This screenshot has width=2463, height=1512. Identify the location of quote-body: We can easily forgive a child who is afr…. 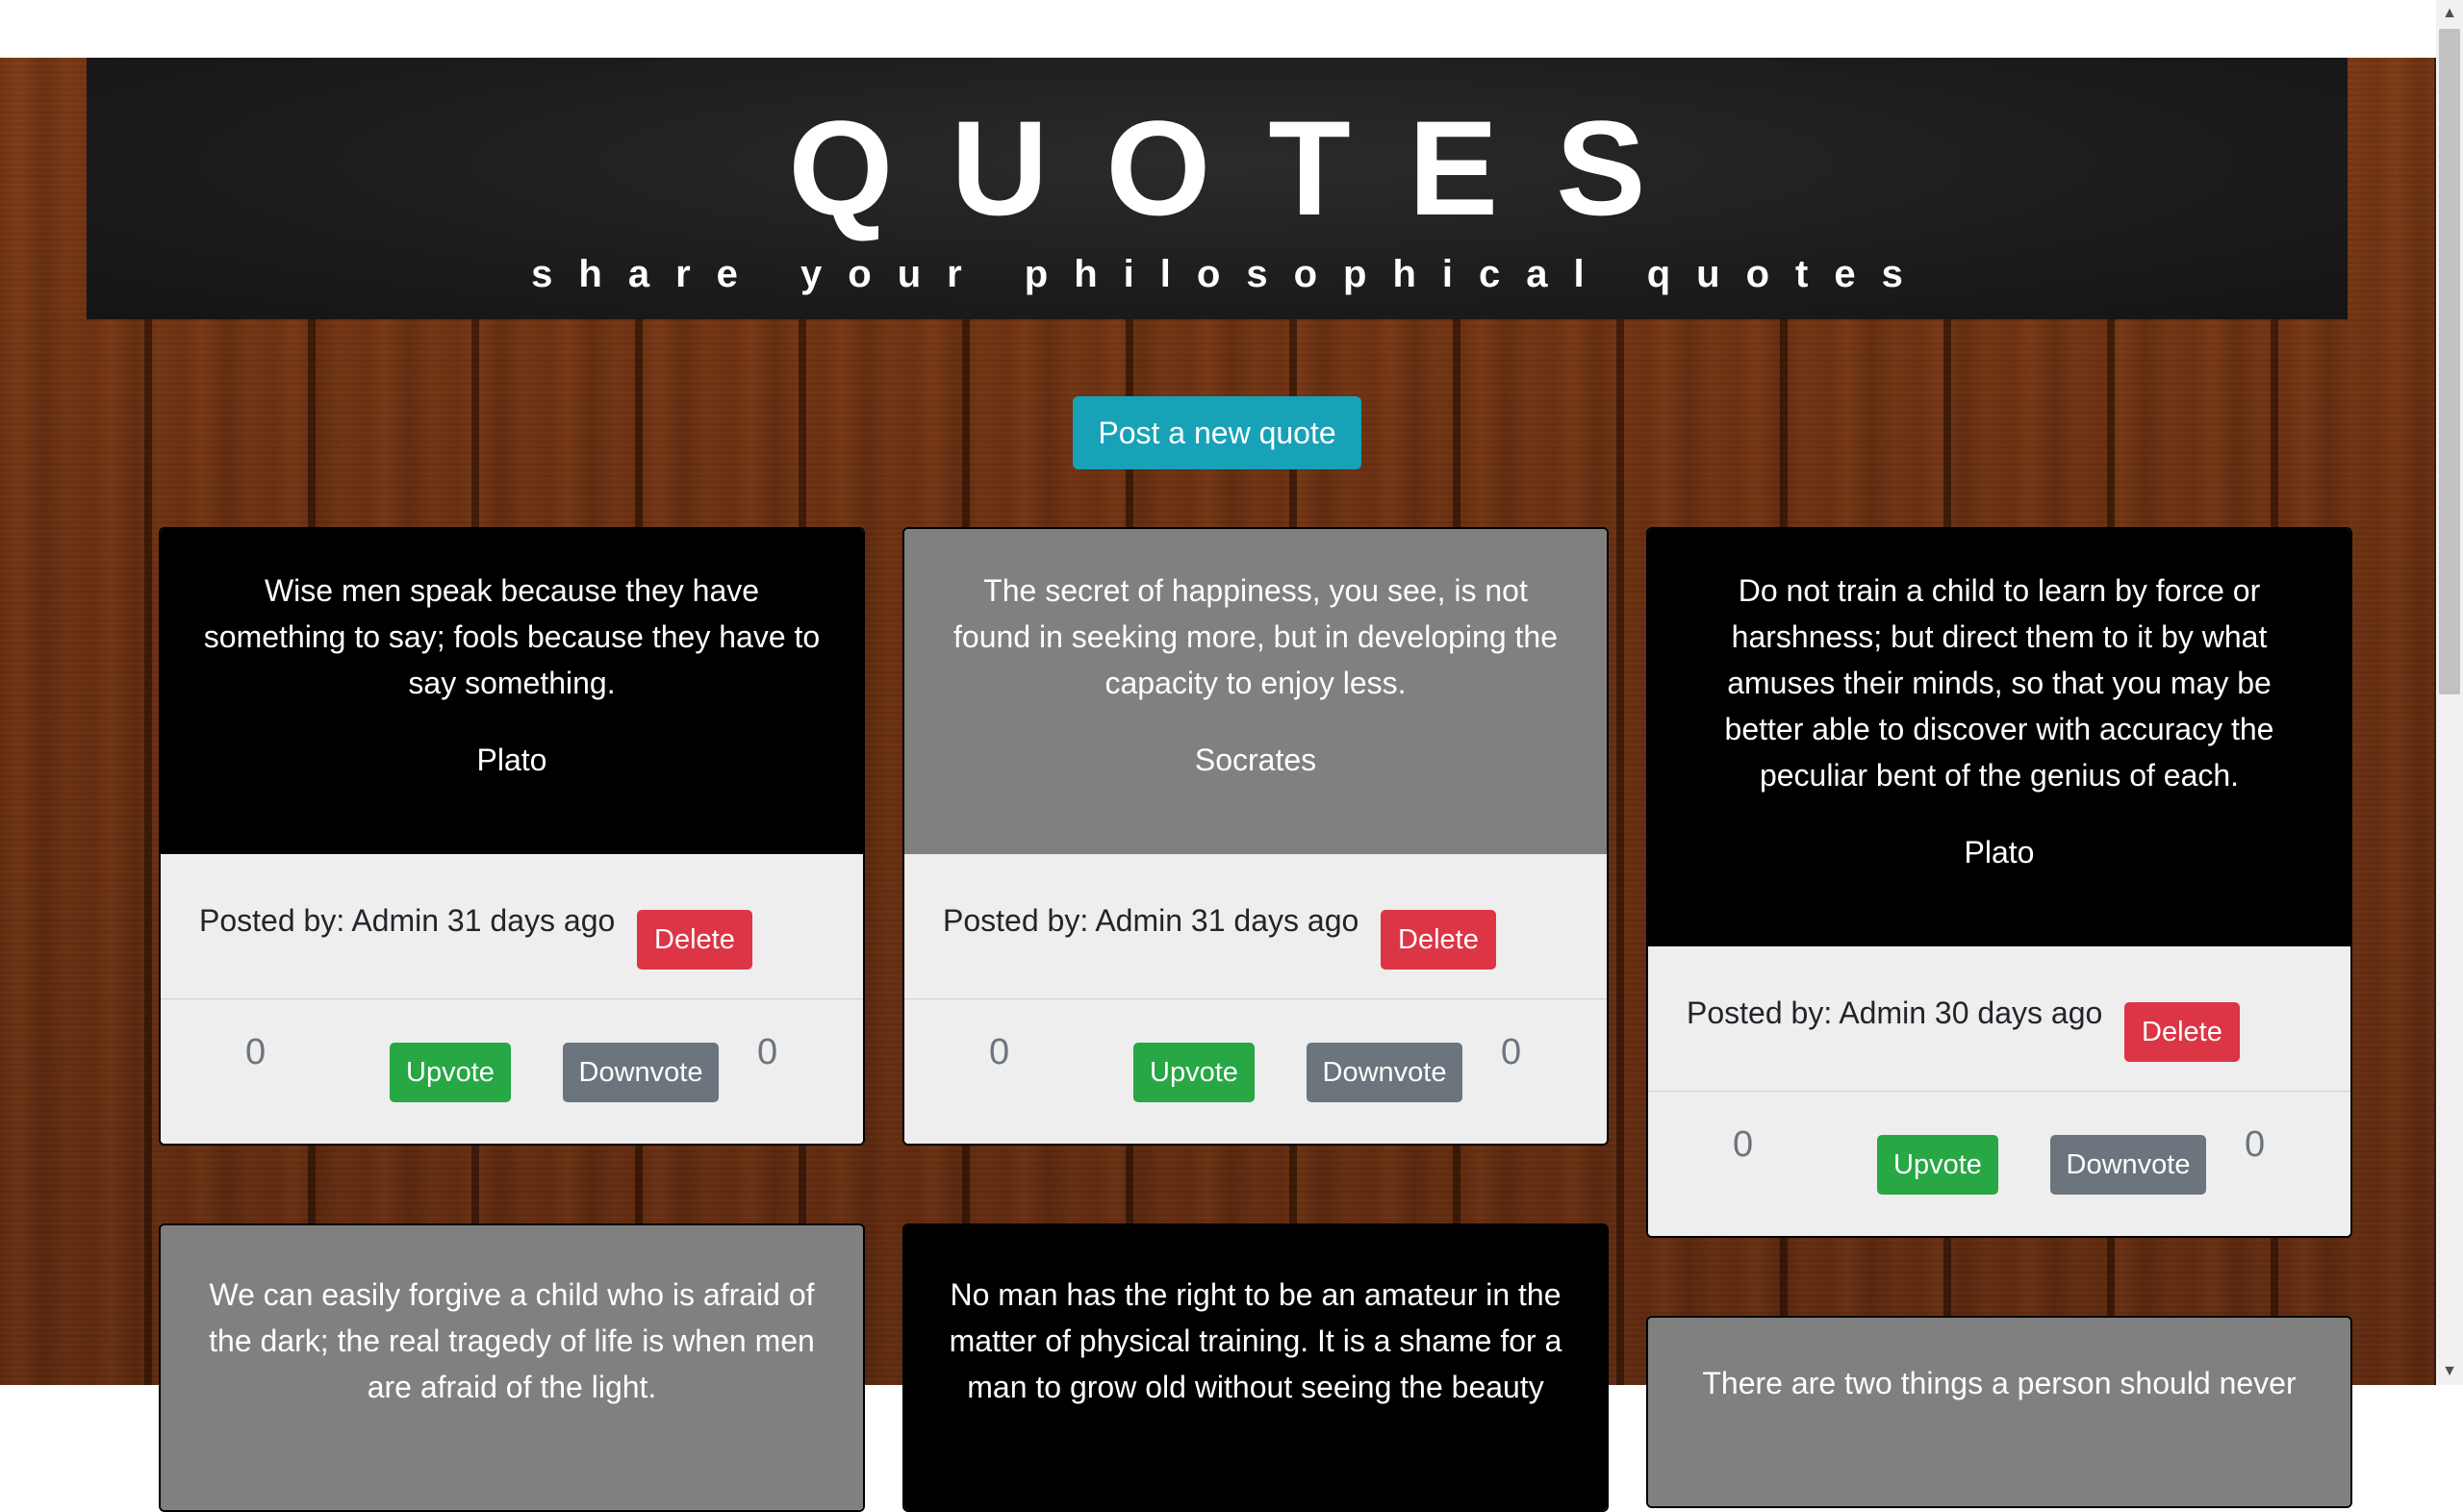
(512, 1368).